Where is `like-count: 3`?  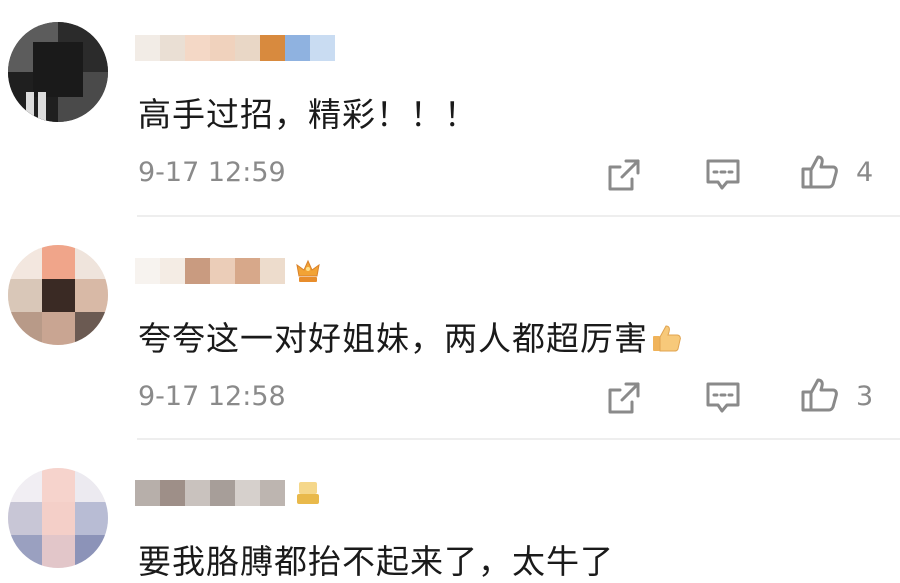 like-count: 3 is located at coordinates (865, 396).